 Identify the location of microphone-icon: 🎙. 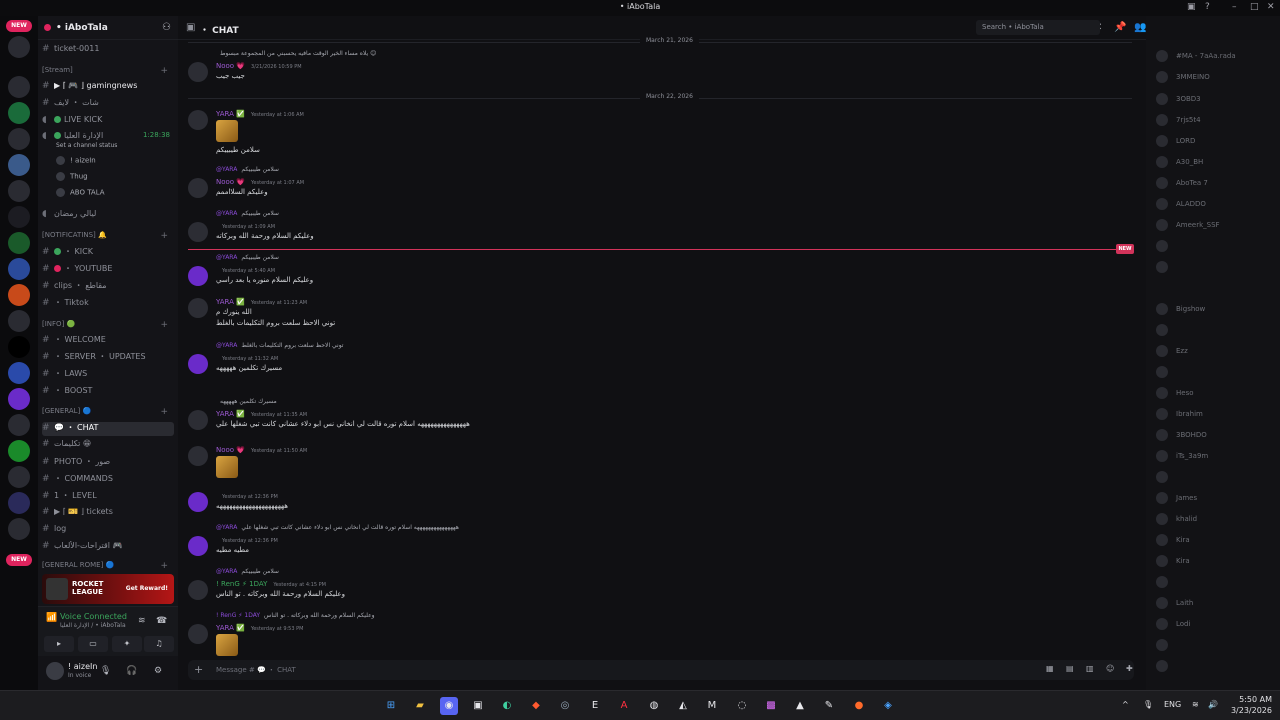
(105, 671).